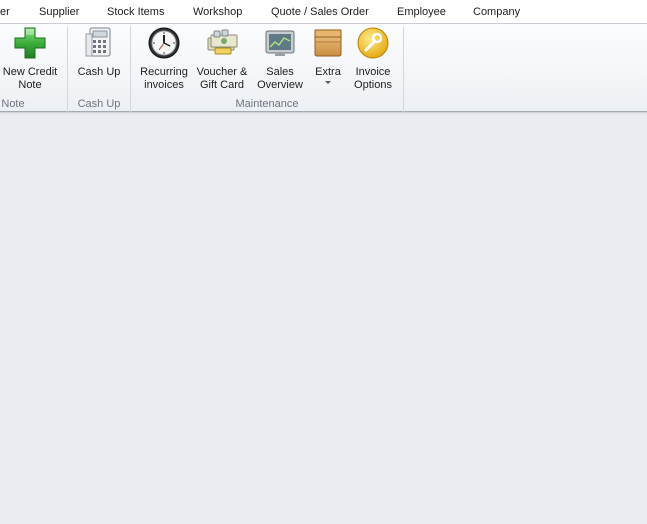  I want to click on menu-tab-quote-sales-order: Quote / Sales Order, so click(320, 12).